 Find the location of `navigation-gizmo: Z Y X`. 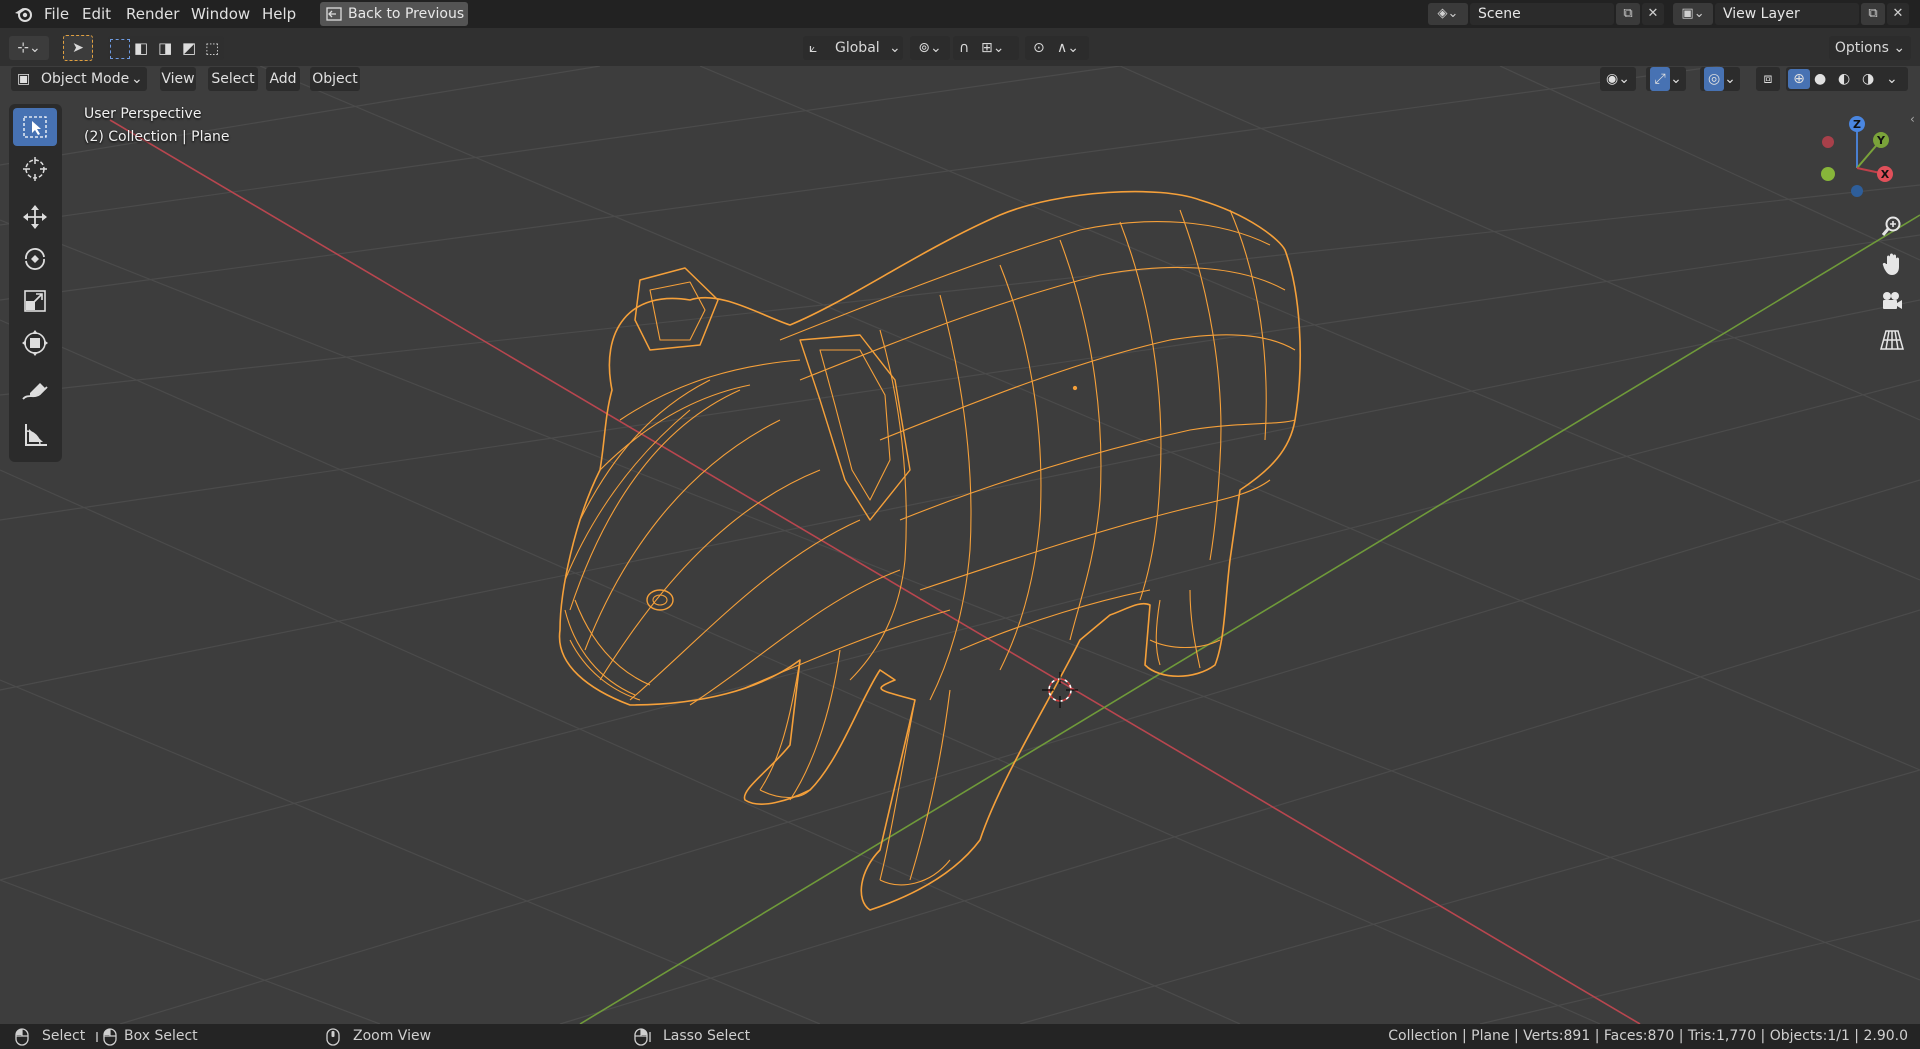

navigation-gizmo: Z Y X is located at coordinates (1865, 158).